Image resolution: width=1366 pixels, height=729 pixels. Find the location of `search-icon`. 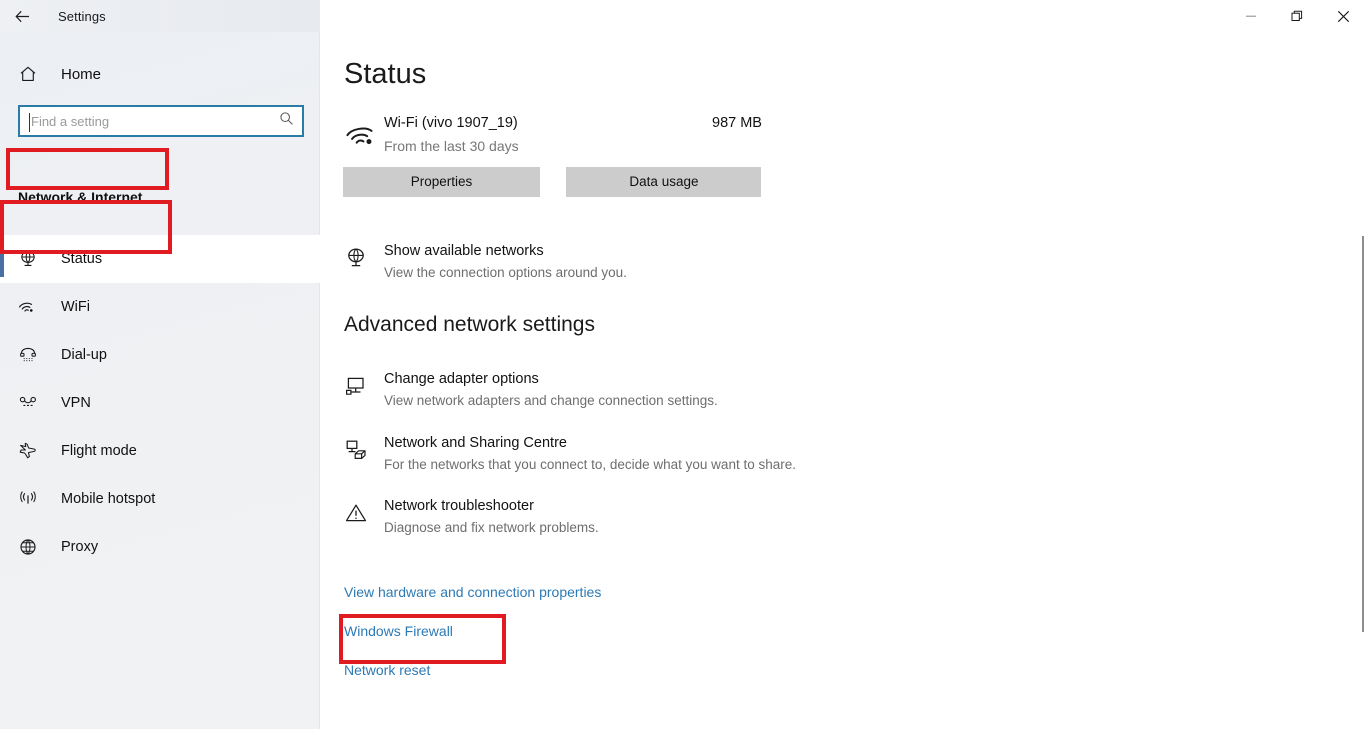

search-icon is located at coordinates (286, 121).